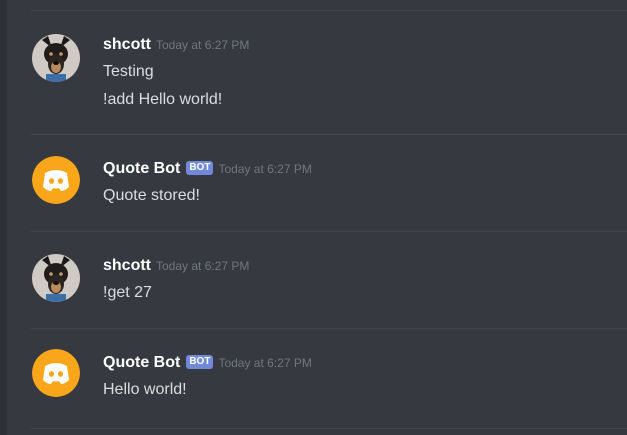 Image resolution: width=627 pixels, height=435 pixels. Describe the element at coordinates (3, 217) in the screenshot. I see `left-rail` at that location.